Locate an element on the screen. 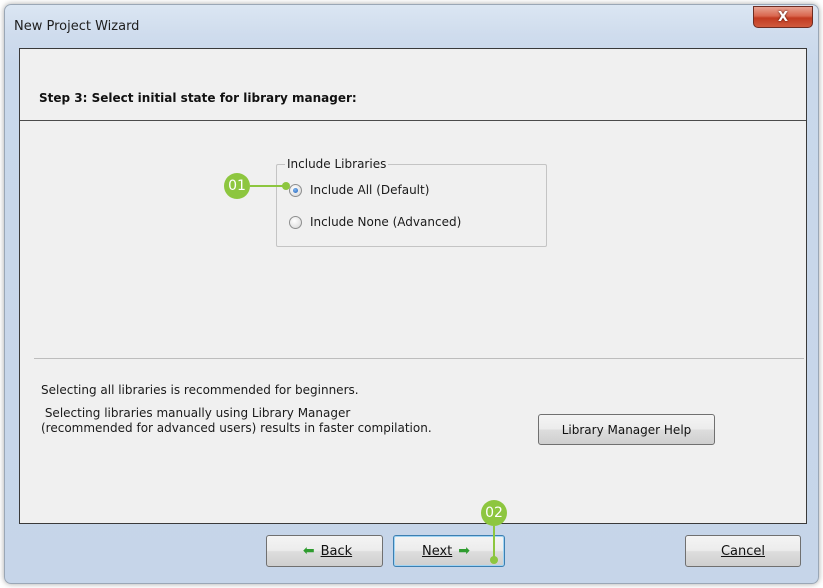 This screenshot has width=823, height=588. back-button: ⬅ Back is located at coordinates (324, 551).